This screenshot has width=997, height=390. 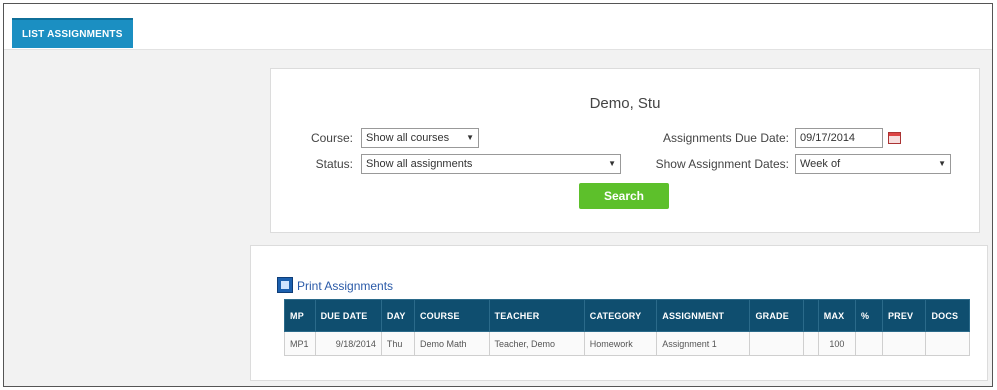 I want to click on tab-bar: LIST ASSIGNMENTS, so click(x=498, y=27).